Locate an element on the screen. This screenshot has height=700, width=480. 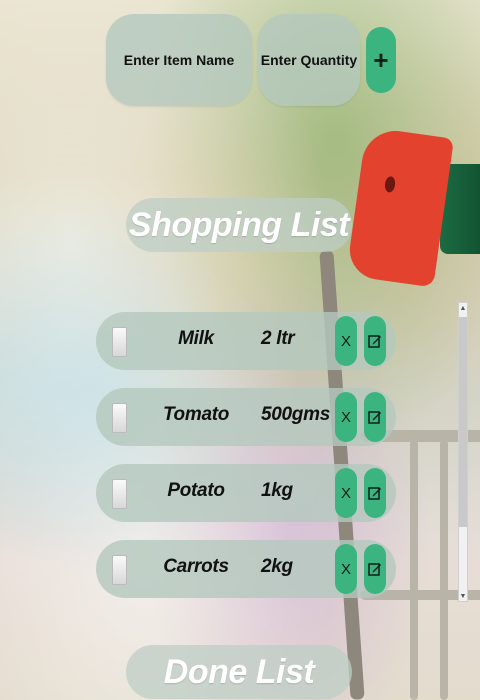
list-item: Carrots 2kg X is located at coordinates (246, 569).